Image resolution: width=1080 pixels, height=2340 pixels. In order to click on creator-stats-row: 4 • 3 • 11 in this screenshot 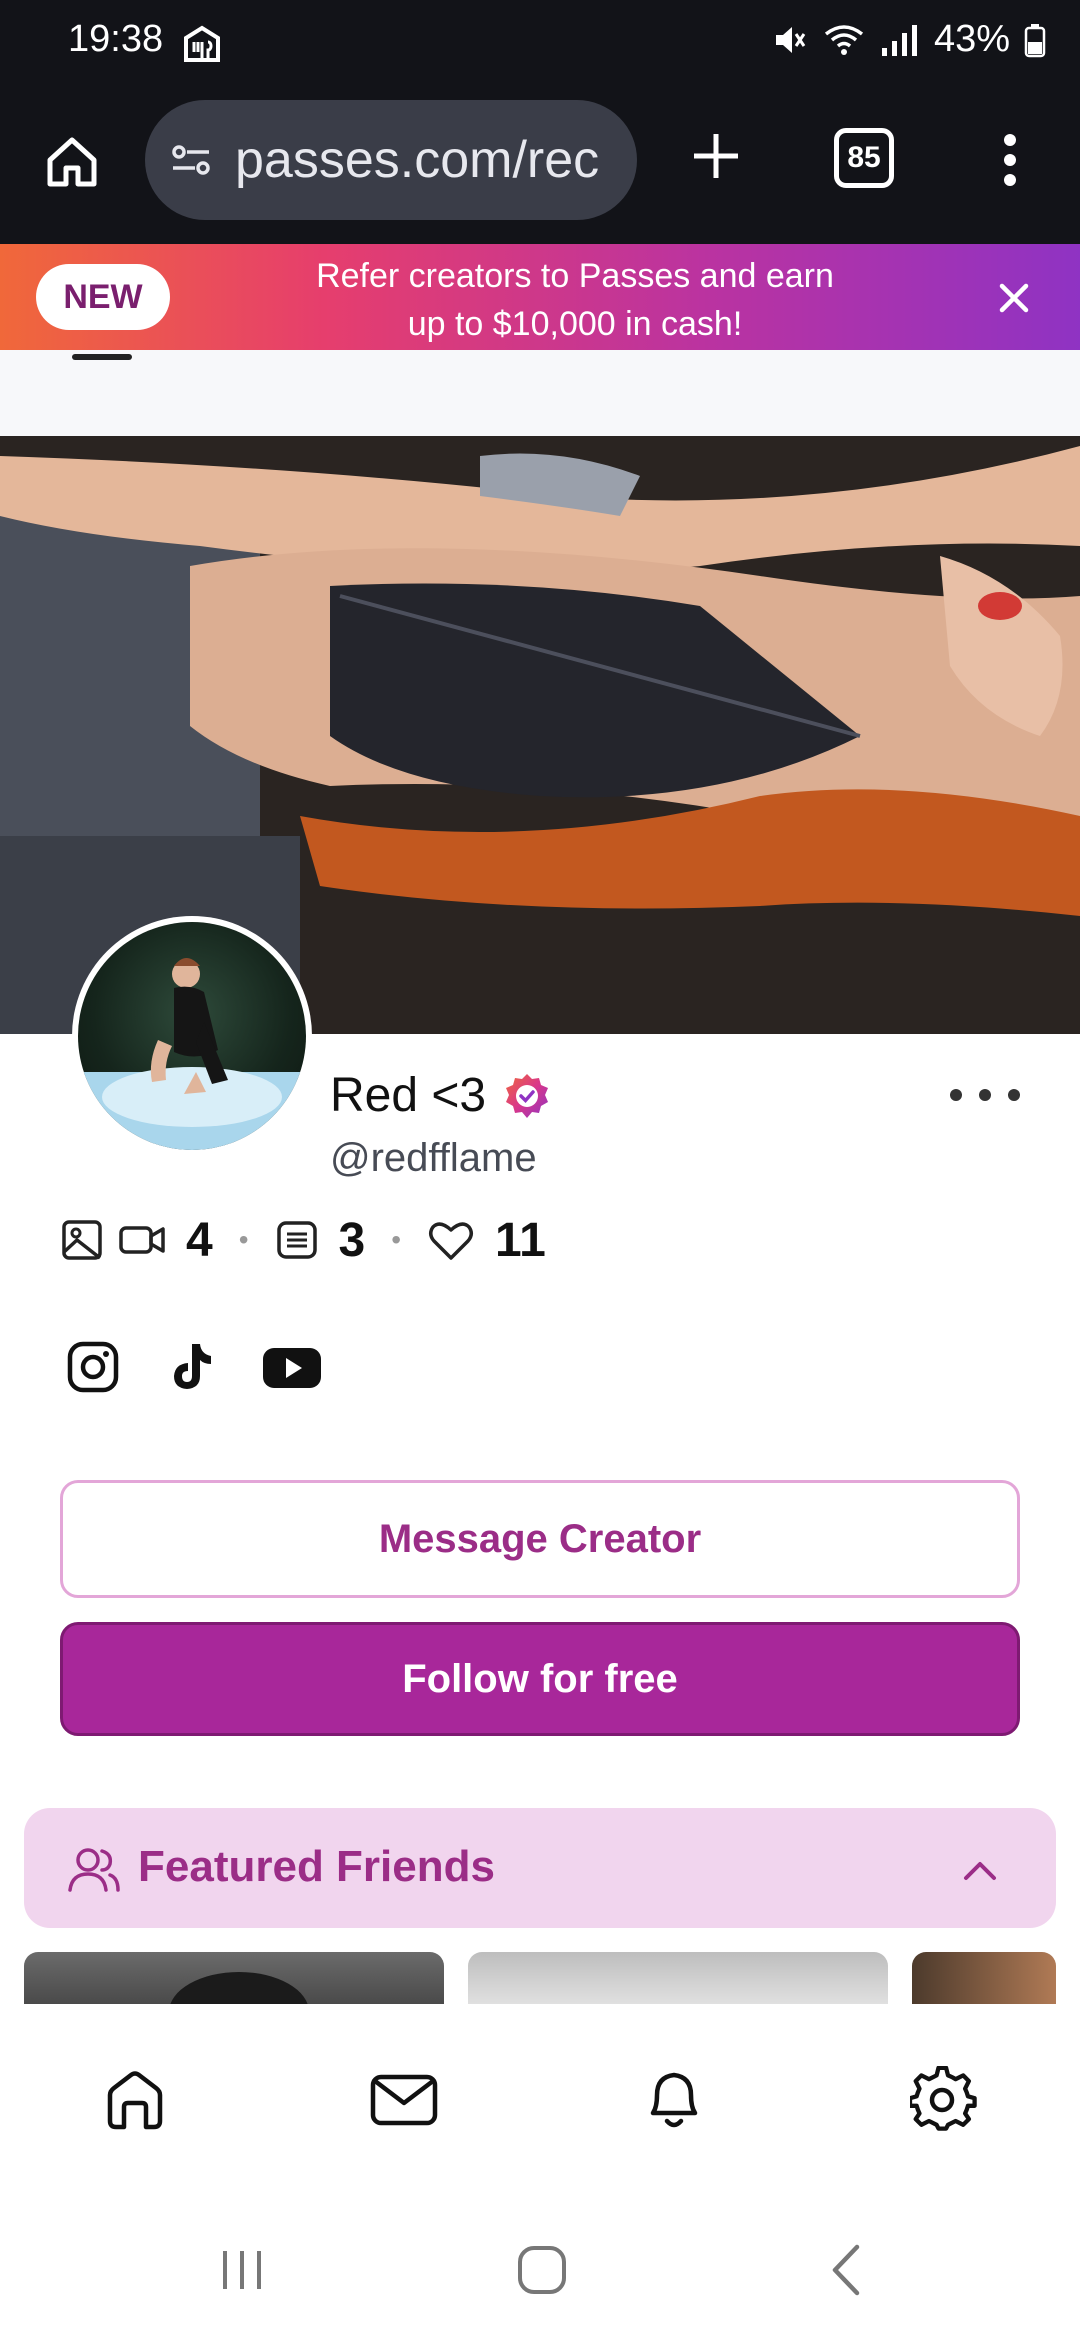, I will do `click(303, 1240)`.